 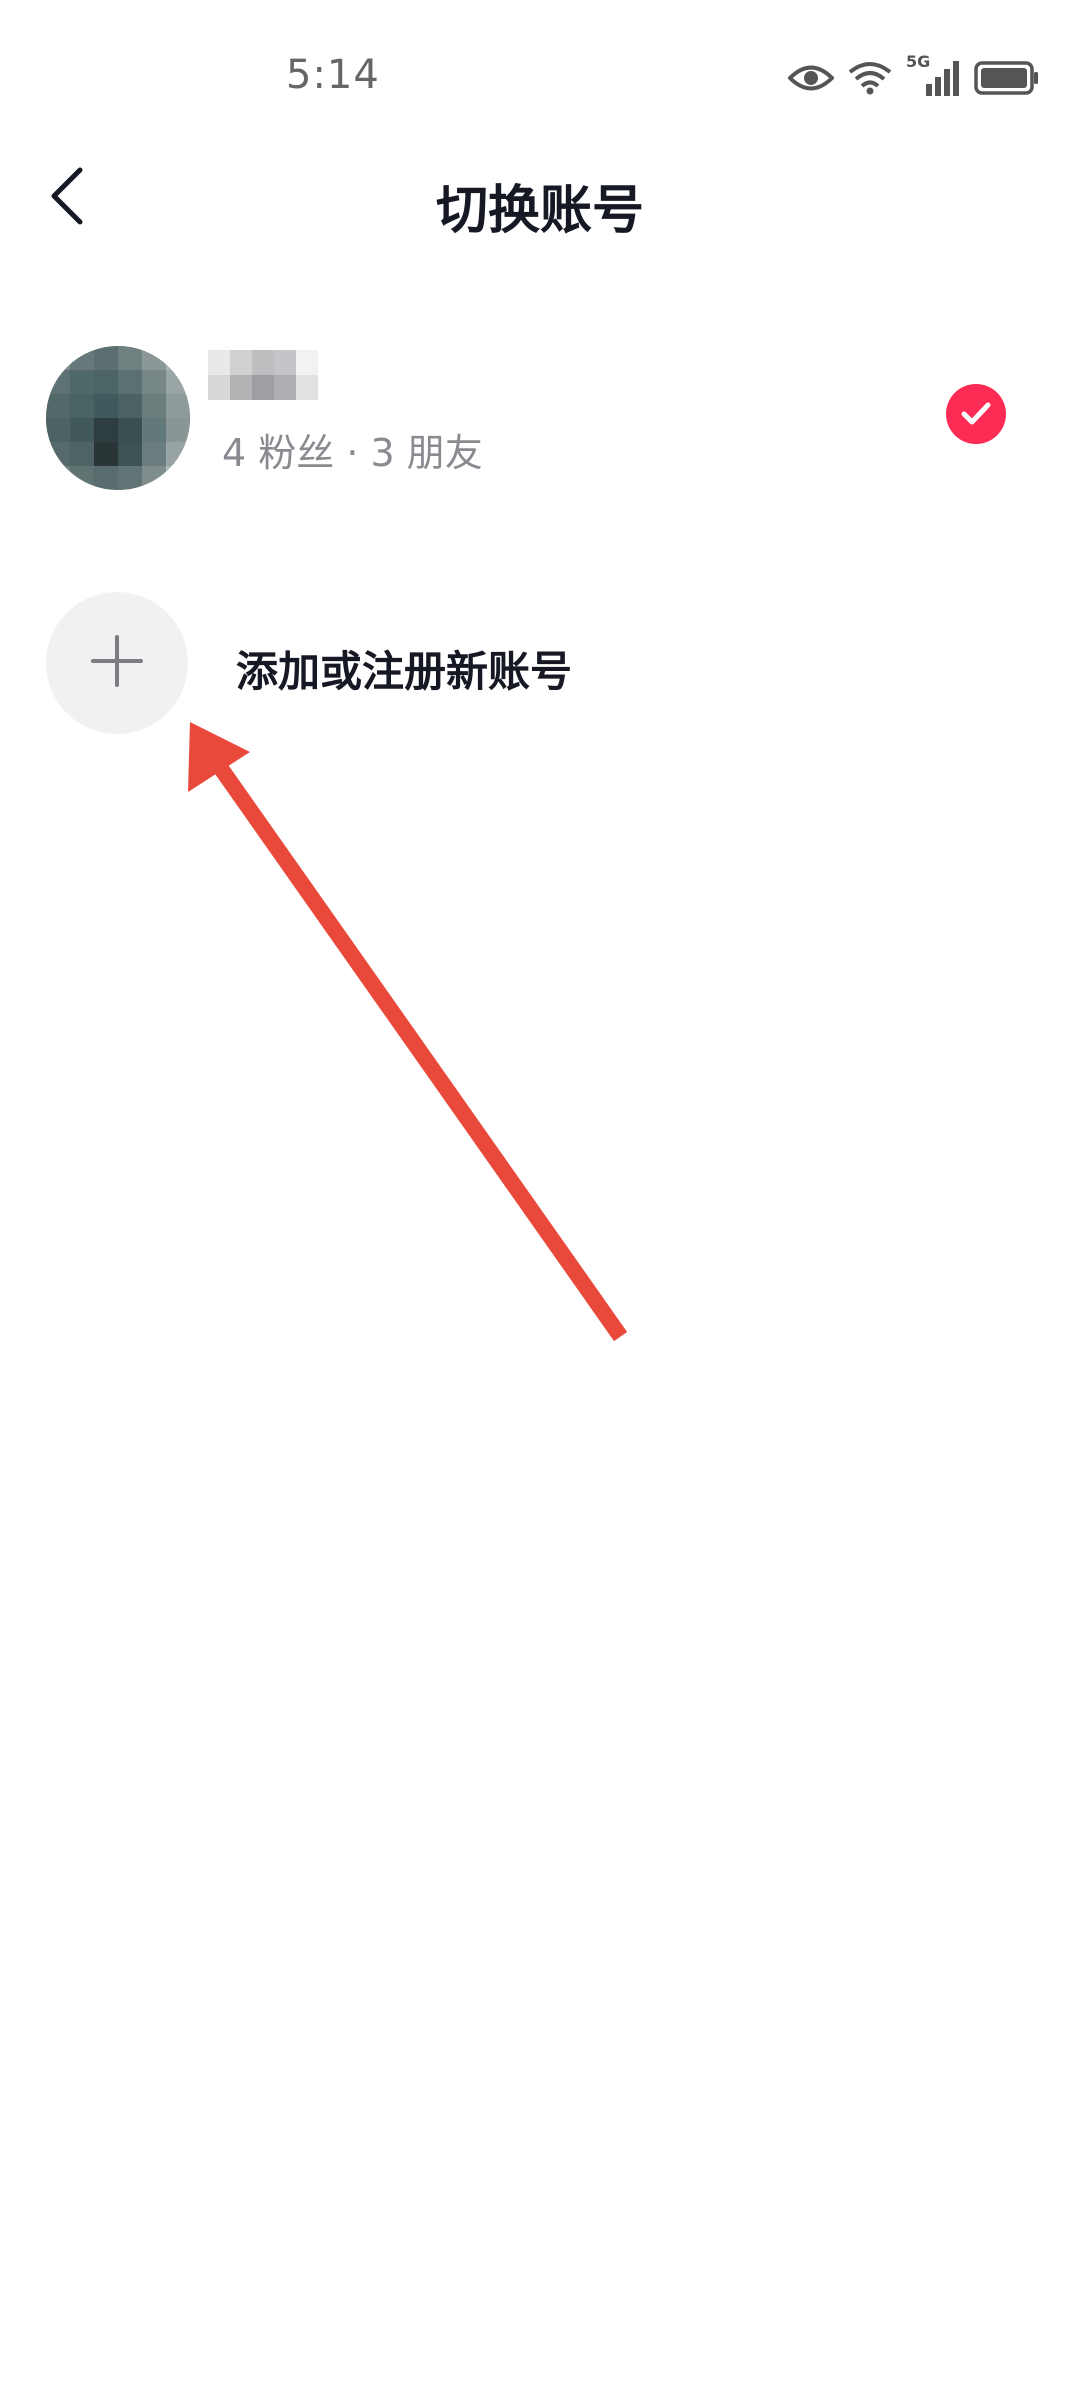 What do you see at coordinates (404, 671) in the screenshot?
I see `add-account-label: 添加或注册新账号` at bounding box center [404, 671].